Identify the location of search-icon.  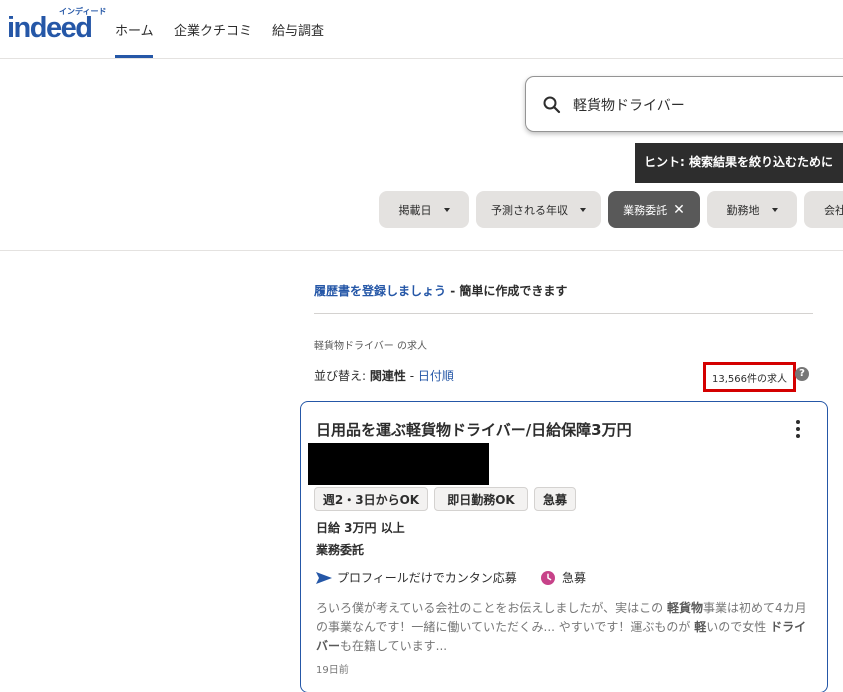
(552, 105).